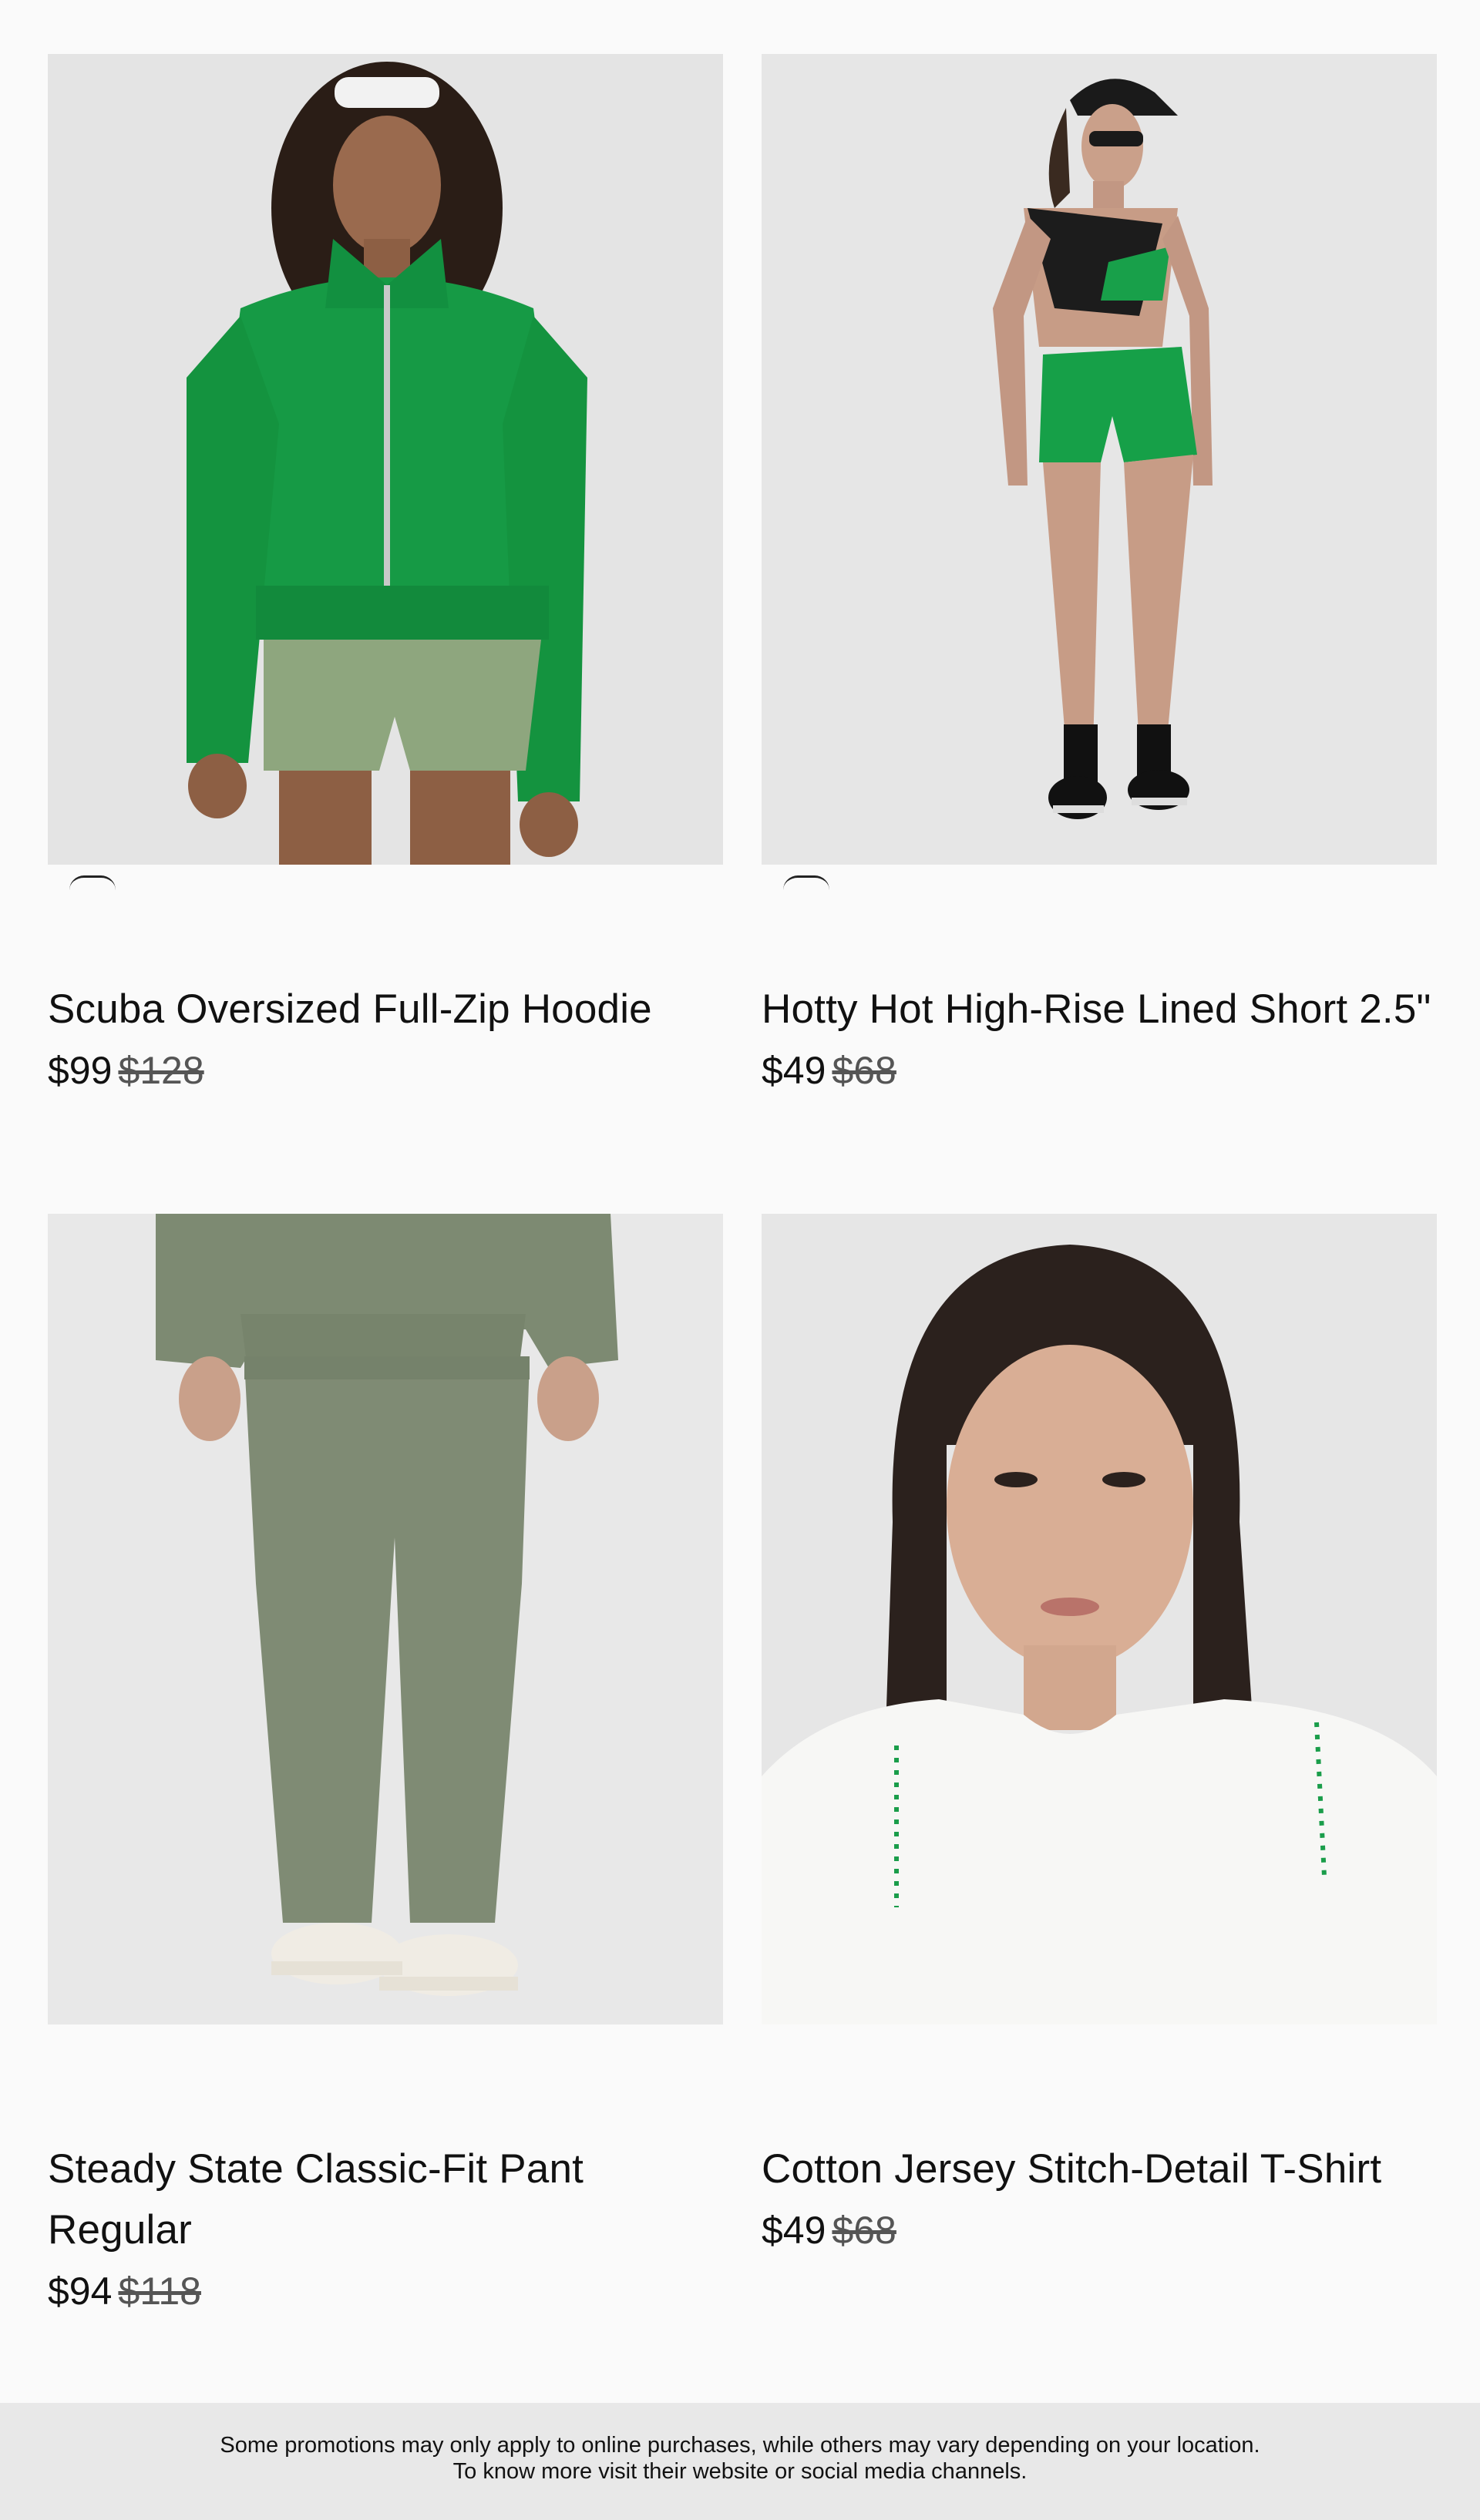 This screenshot has width=1480, height=2520. I want to click on product-image-pants, so click(386, 1619).